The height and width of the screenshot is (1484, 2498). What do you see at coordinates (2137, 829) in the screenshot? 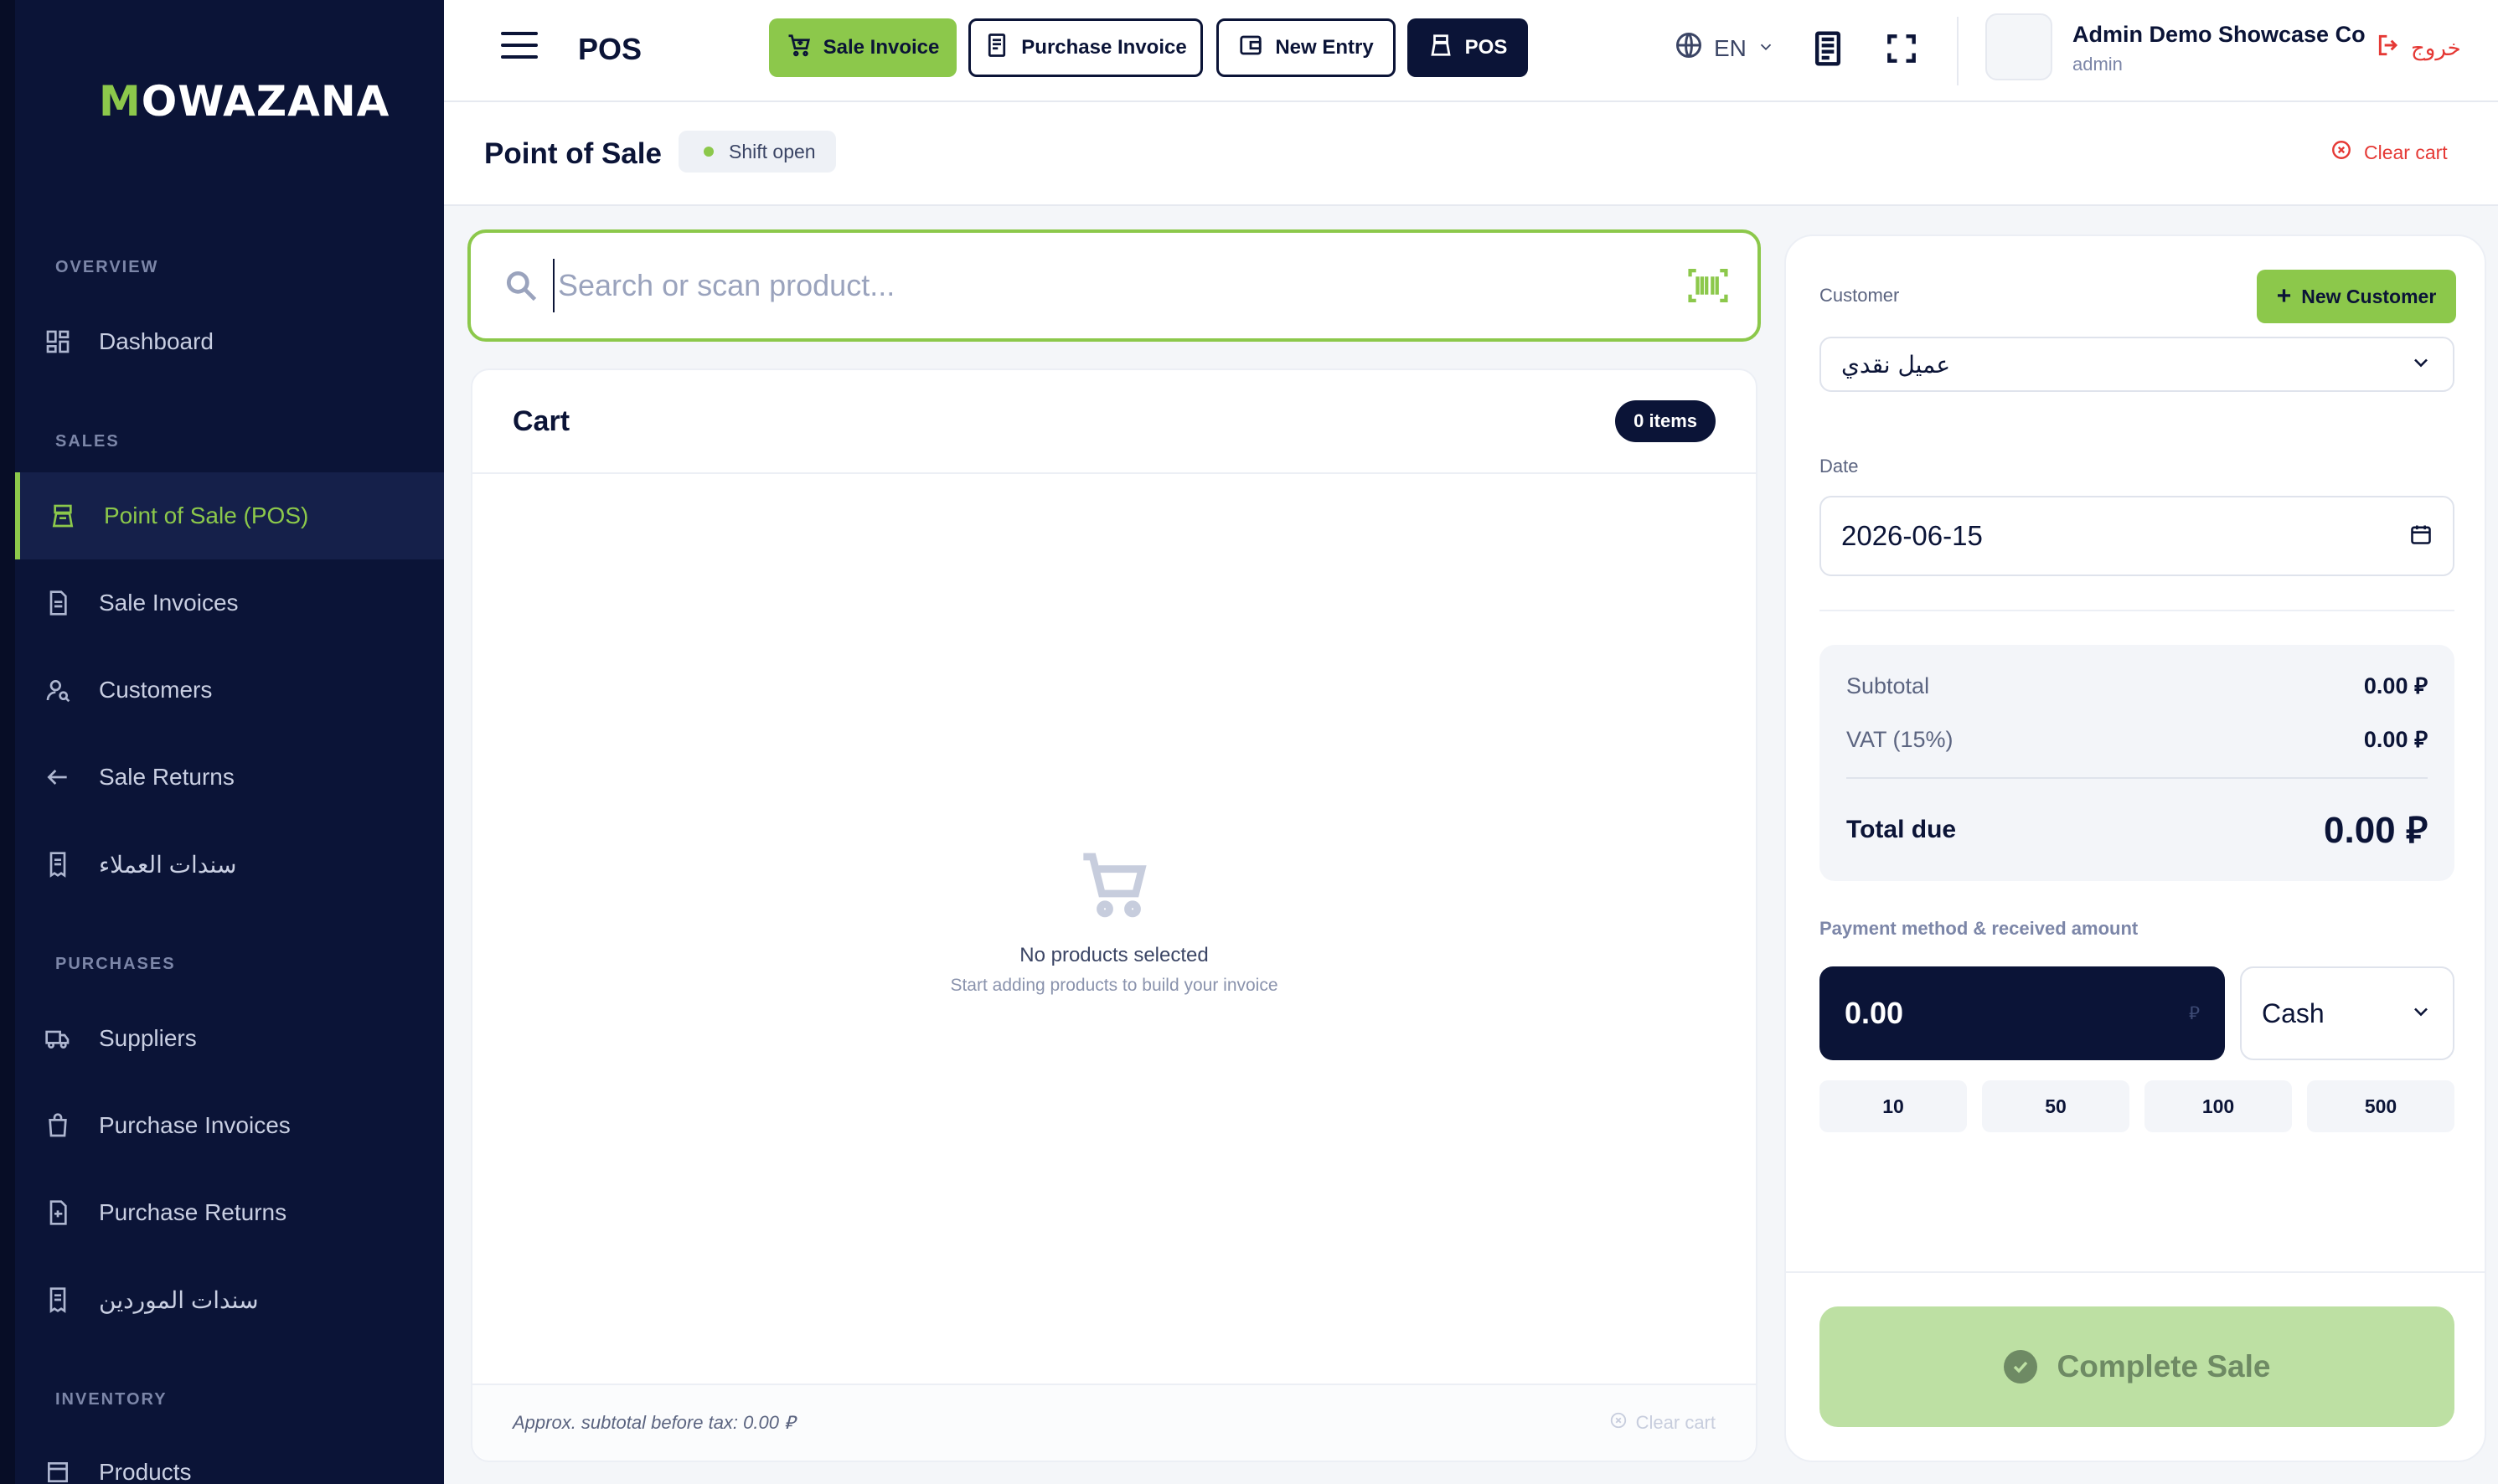
I see `total-row: Total due 0.00 ⃁` at bounding box center [2137, 829].